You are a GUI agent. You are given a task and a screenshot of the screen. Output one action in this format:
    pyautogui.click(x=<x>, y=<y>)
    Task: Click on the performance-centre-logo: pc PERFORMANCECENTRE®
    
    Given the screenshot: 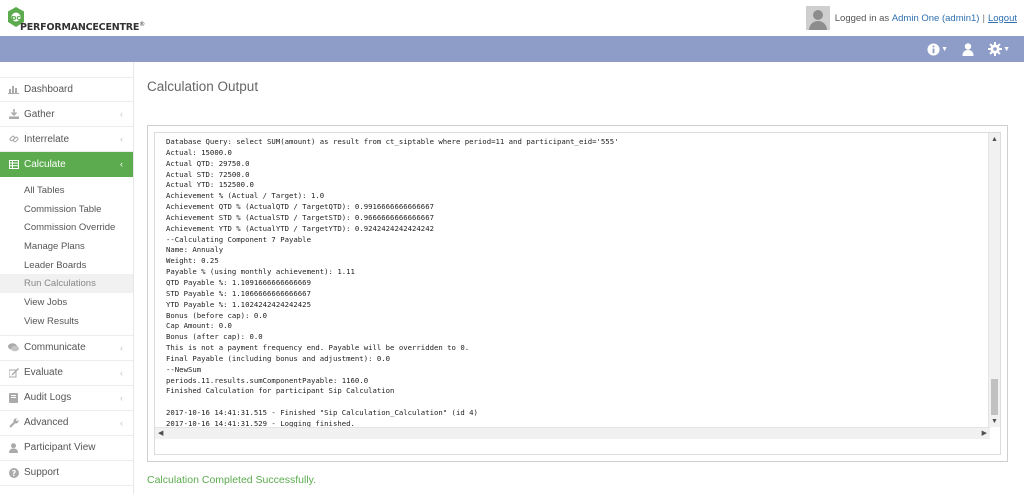 What is the action you would take?
    pyautogui.click(x=75, y=20)
    